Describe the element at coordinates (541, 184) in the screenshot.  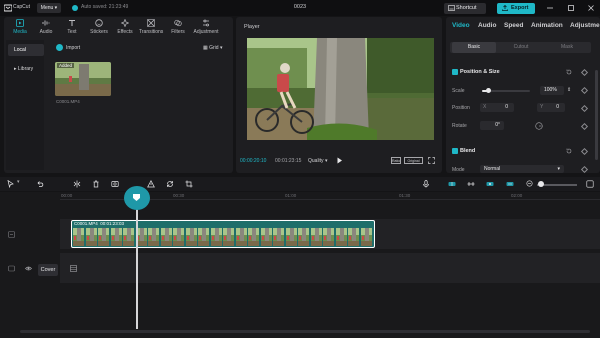
I see `zoom-slider-handle` at that location.